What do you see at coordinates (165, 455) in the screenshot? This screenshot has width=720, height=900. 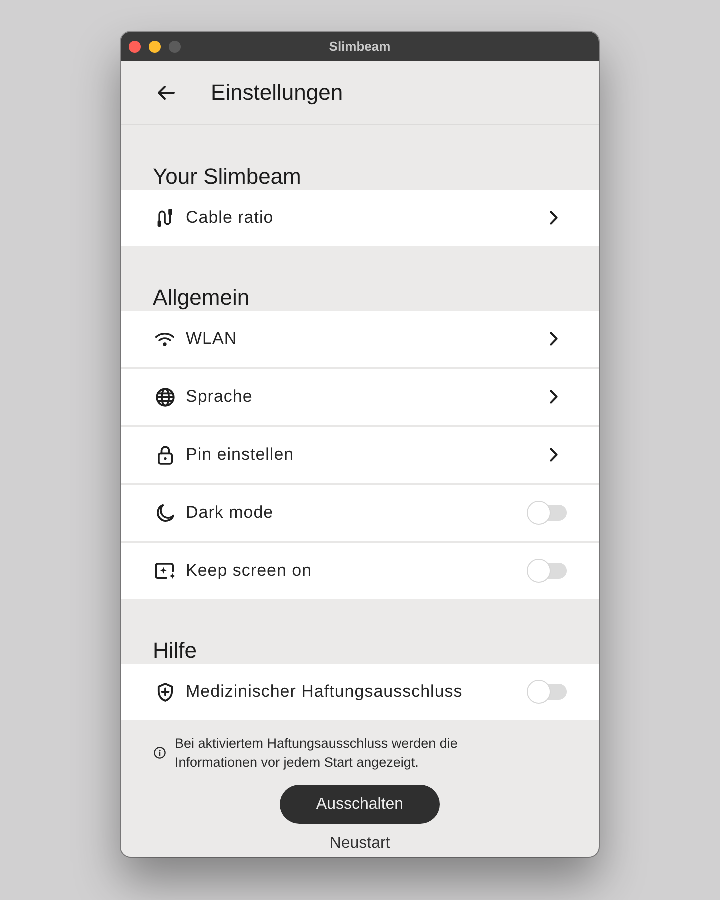 I see `padlock-icon` at bounding box center [165, 455].